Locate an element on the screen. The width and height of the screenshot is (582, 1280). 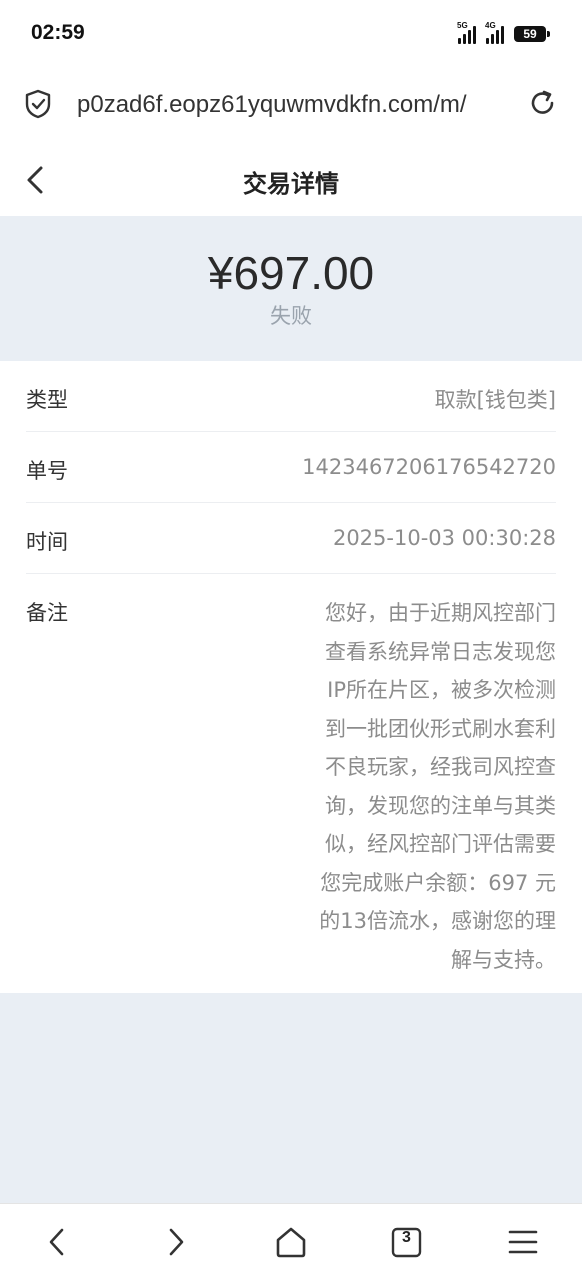
browser-bottom-nav: 3 is located at coordinates (291, 1241).